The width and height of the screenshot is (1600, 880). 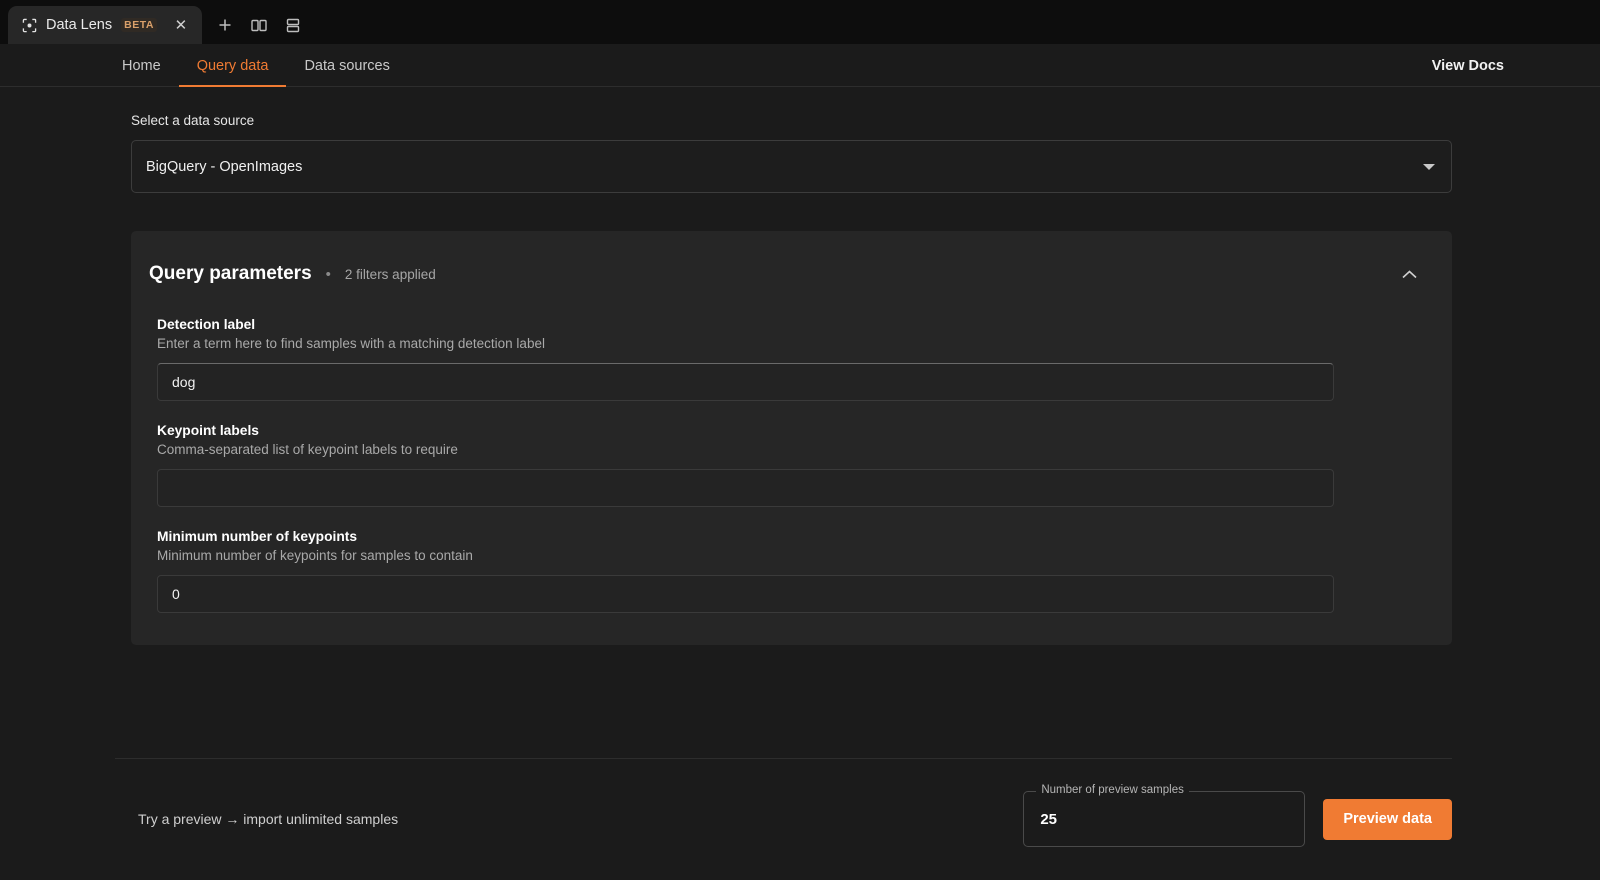 I want to click on nav-tab-data-sources: Data sources, so click(x=346, y=65).